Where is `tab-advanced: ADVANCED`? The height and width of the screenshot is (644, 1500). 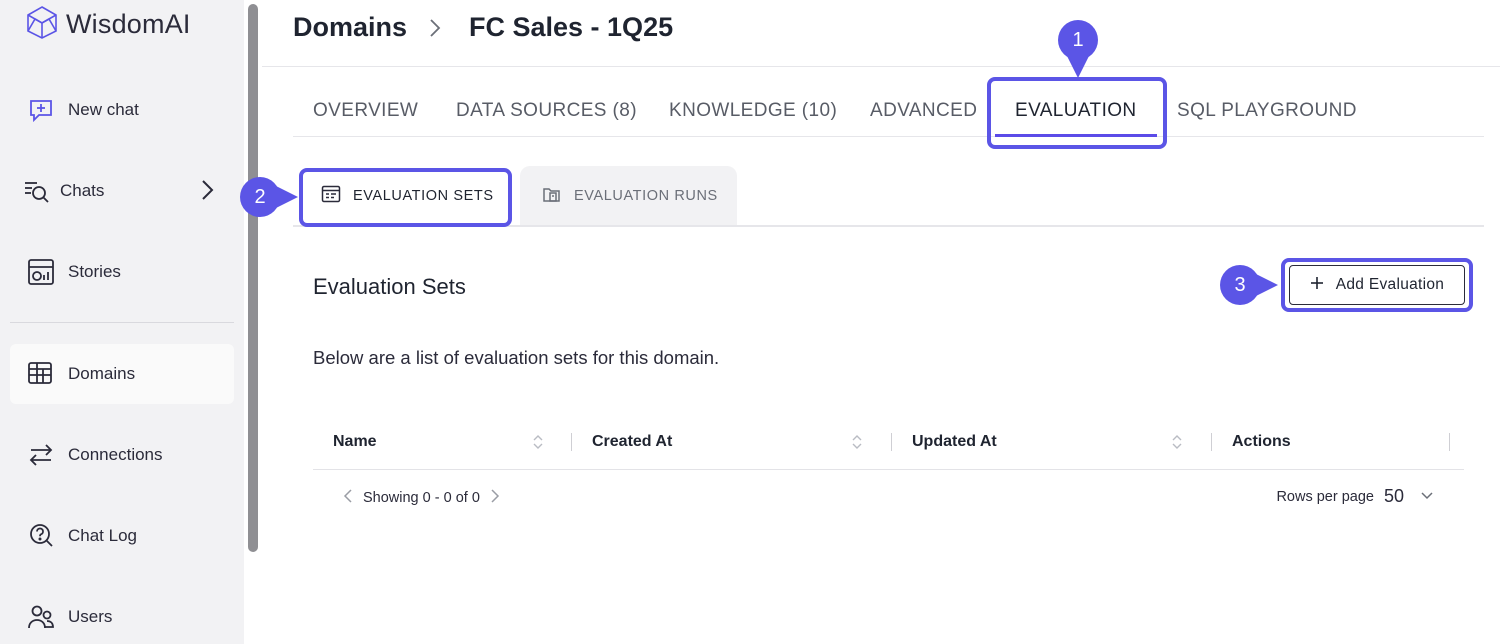 tab-advanced: ADVANCED is located at coordinates (923, 111).